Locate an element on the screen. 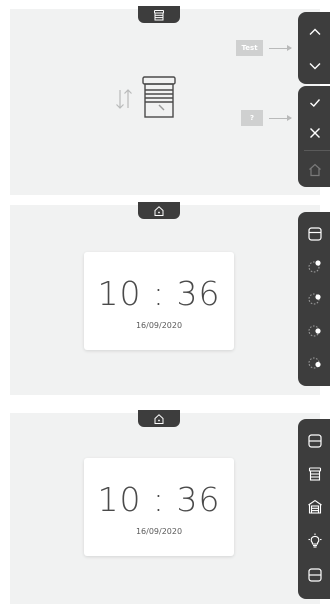  up-down-arrows-icon is located at coordinates (124, 101).